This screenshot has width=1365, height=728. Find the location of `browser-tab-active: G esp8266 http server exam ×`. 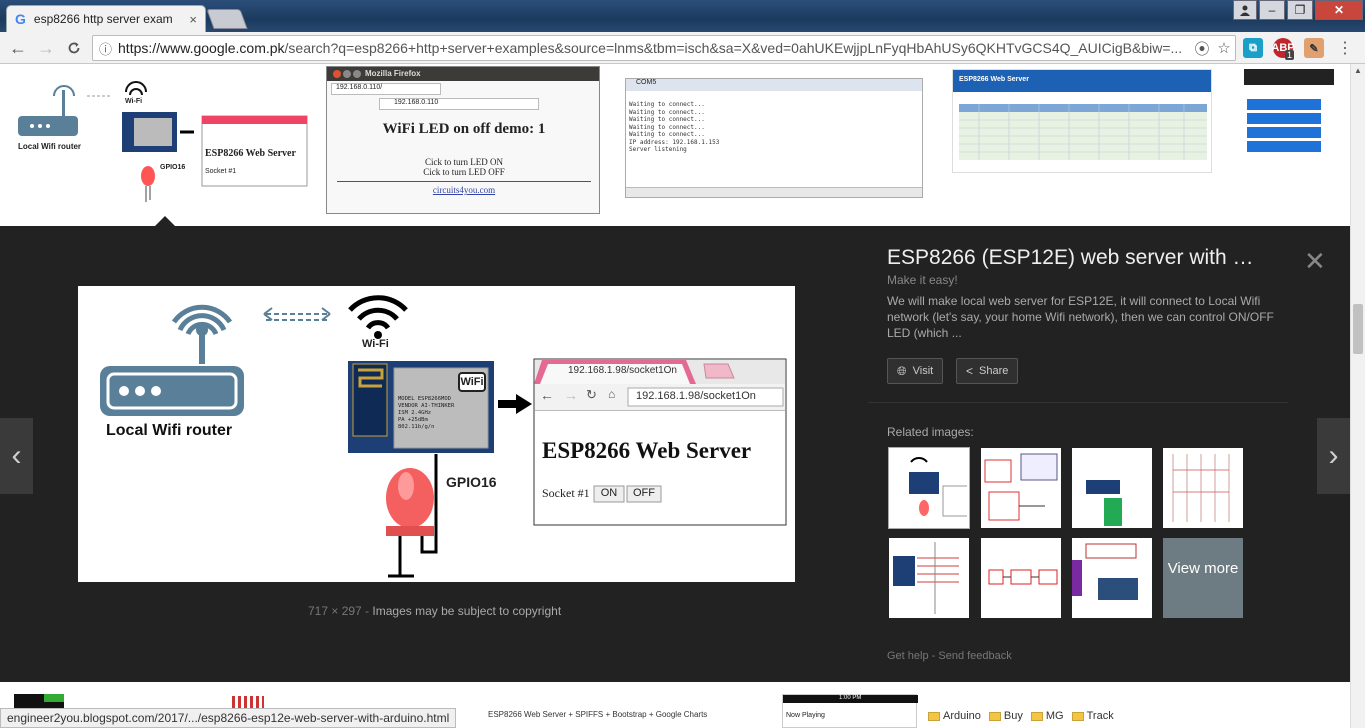

browser-tab-active: G esp8266 http server exam × is located at coordinates (106, 18).